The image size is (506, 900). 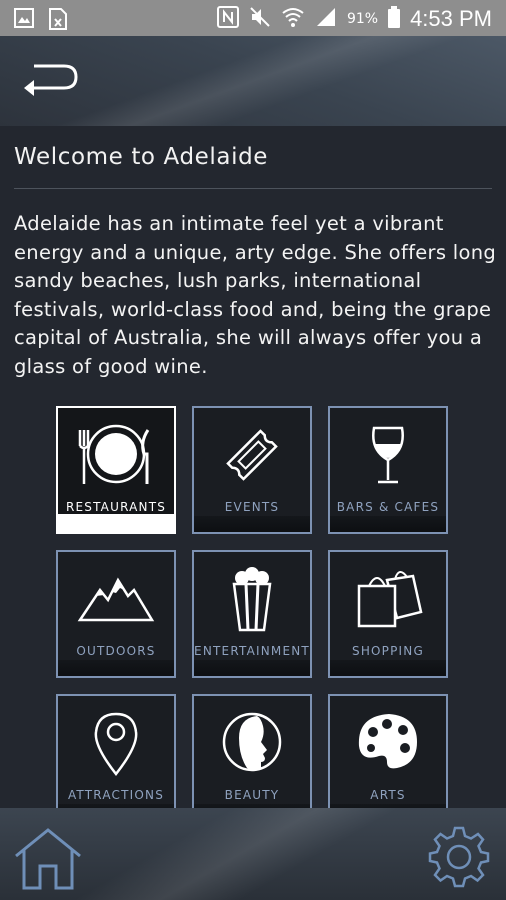 What do you see at coordinates (24, 21) in the screenshot?
I see `image-icon` at bounding box center [24, 21].